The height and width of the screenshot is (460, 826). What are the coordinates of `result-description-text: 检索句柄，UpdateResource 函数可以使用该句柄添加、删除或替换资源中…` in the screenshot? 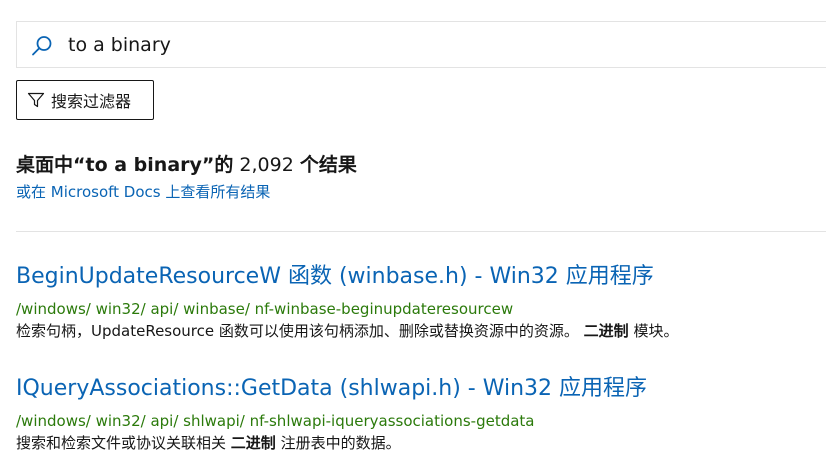 It's located at (300, 331).